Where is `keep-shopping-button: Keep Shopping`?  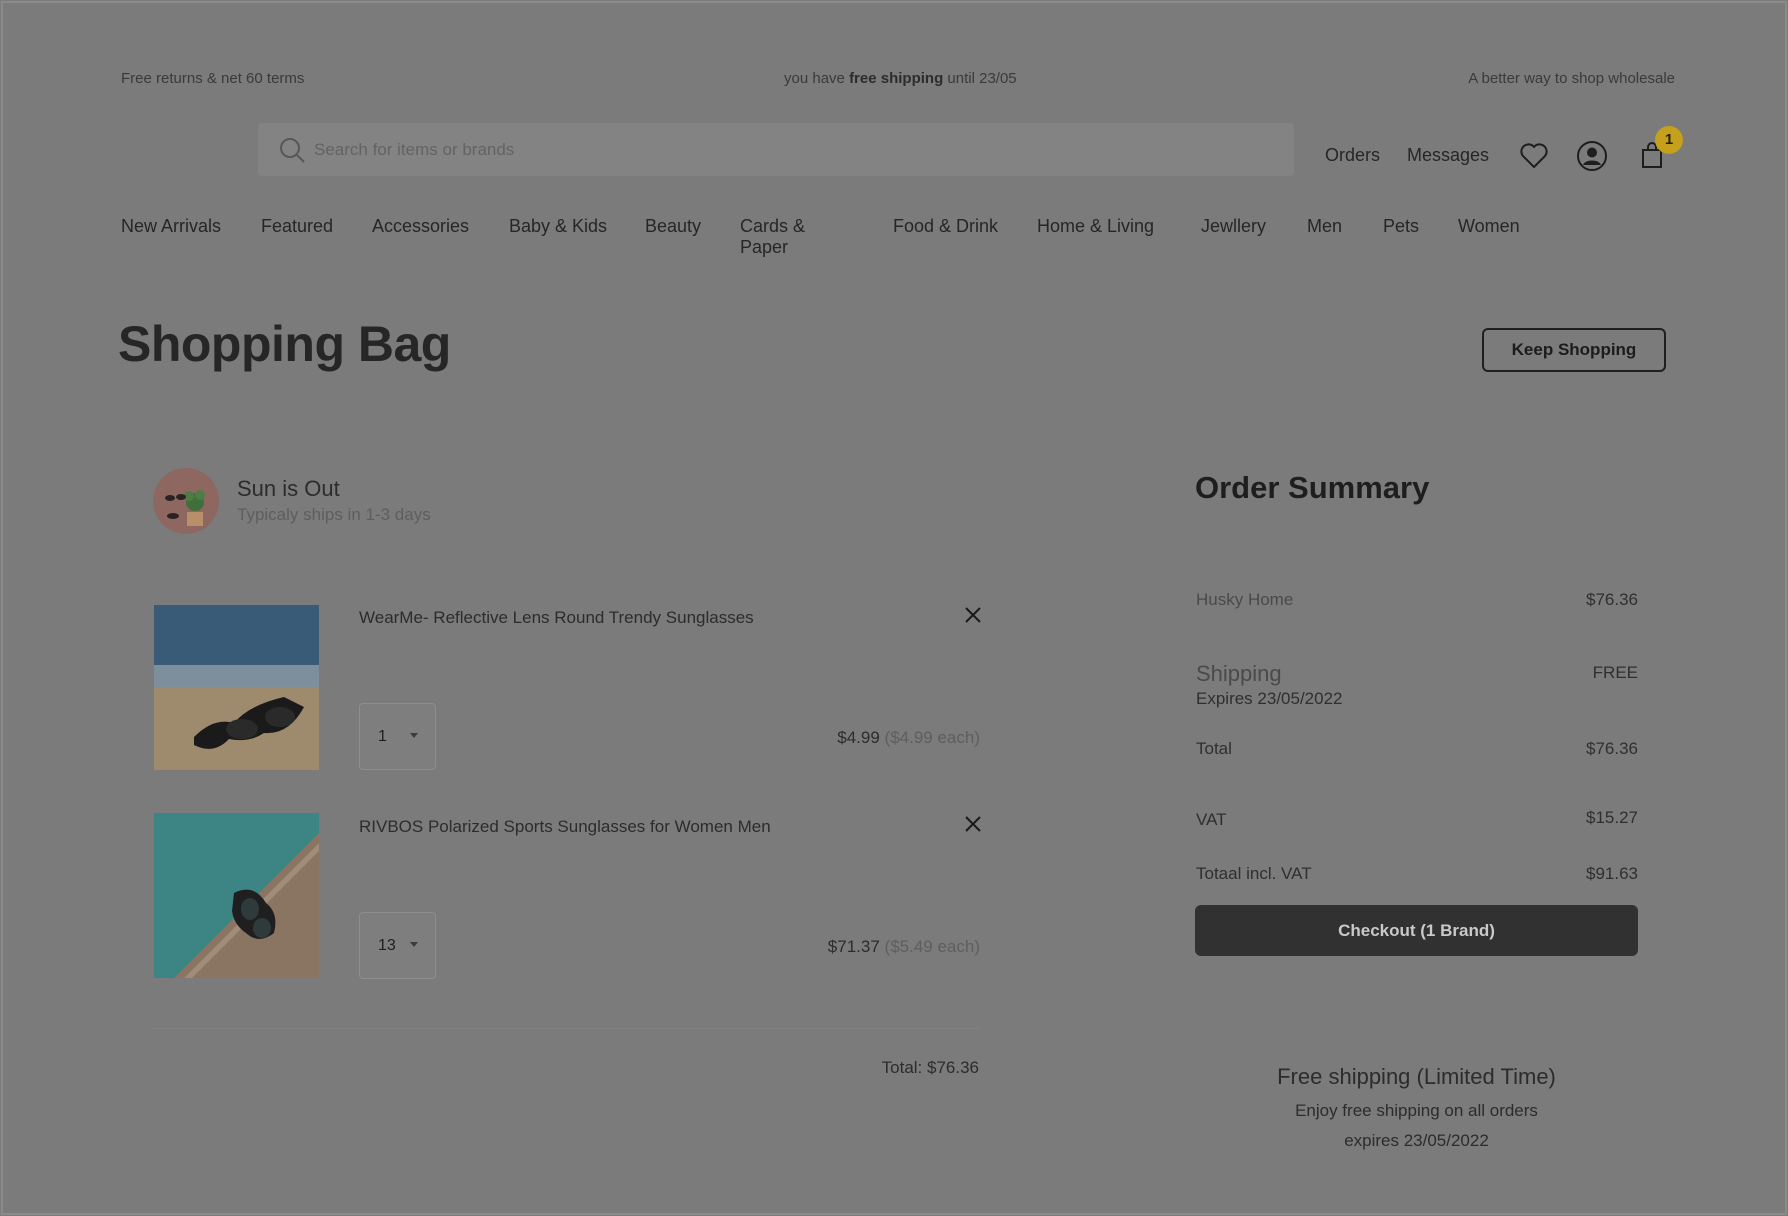 keep-shopping-button: Keep Shopping is located at coordinates (1574, 350).